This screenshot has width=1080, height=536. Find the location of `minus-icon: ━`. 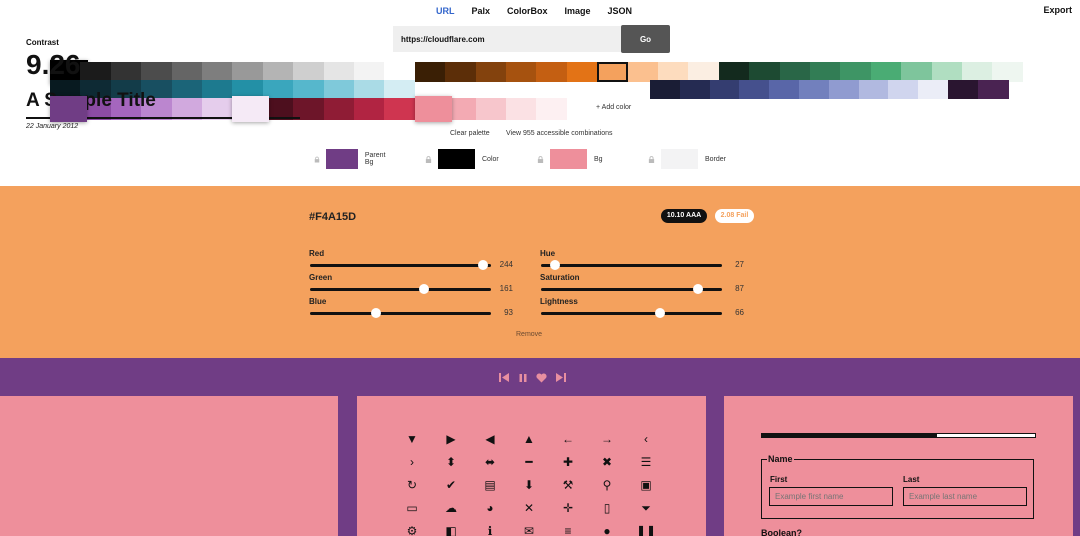

minus-icon: ━ is located at coordinates (529, 462).